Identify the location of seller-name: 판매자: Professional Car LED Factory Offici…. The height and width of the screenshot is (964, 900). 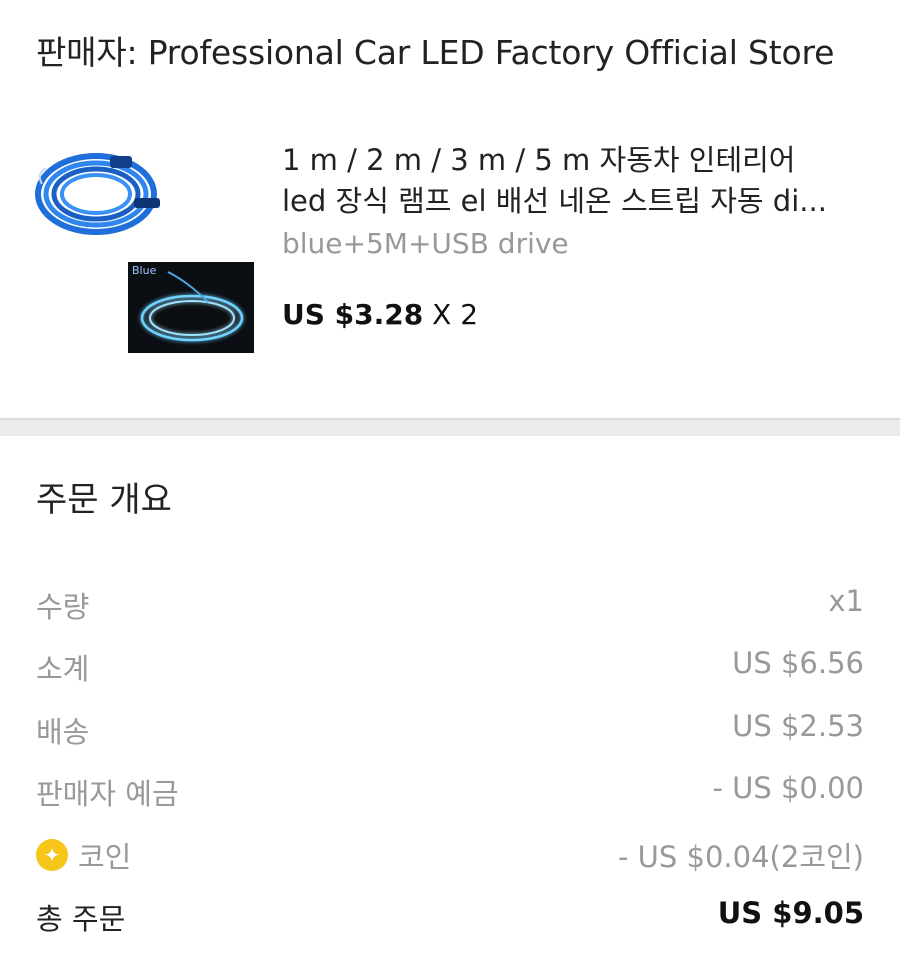
(435, 50).